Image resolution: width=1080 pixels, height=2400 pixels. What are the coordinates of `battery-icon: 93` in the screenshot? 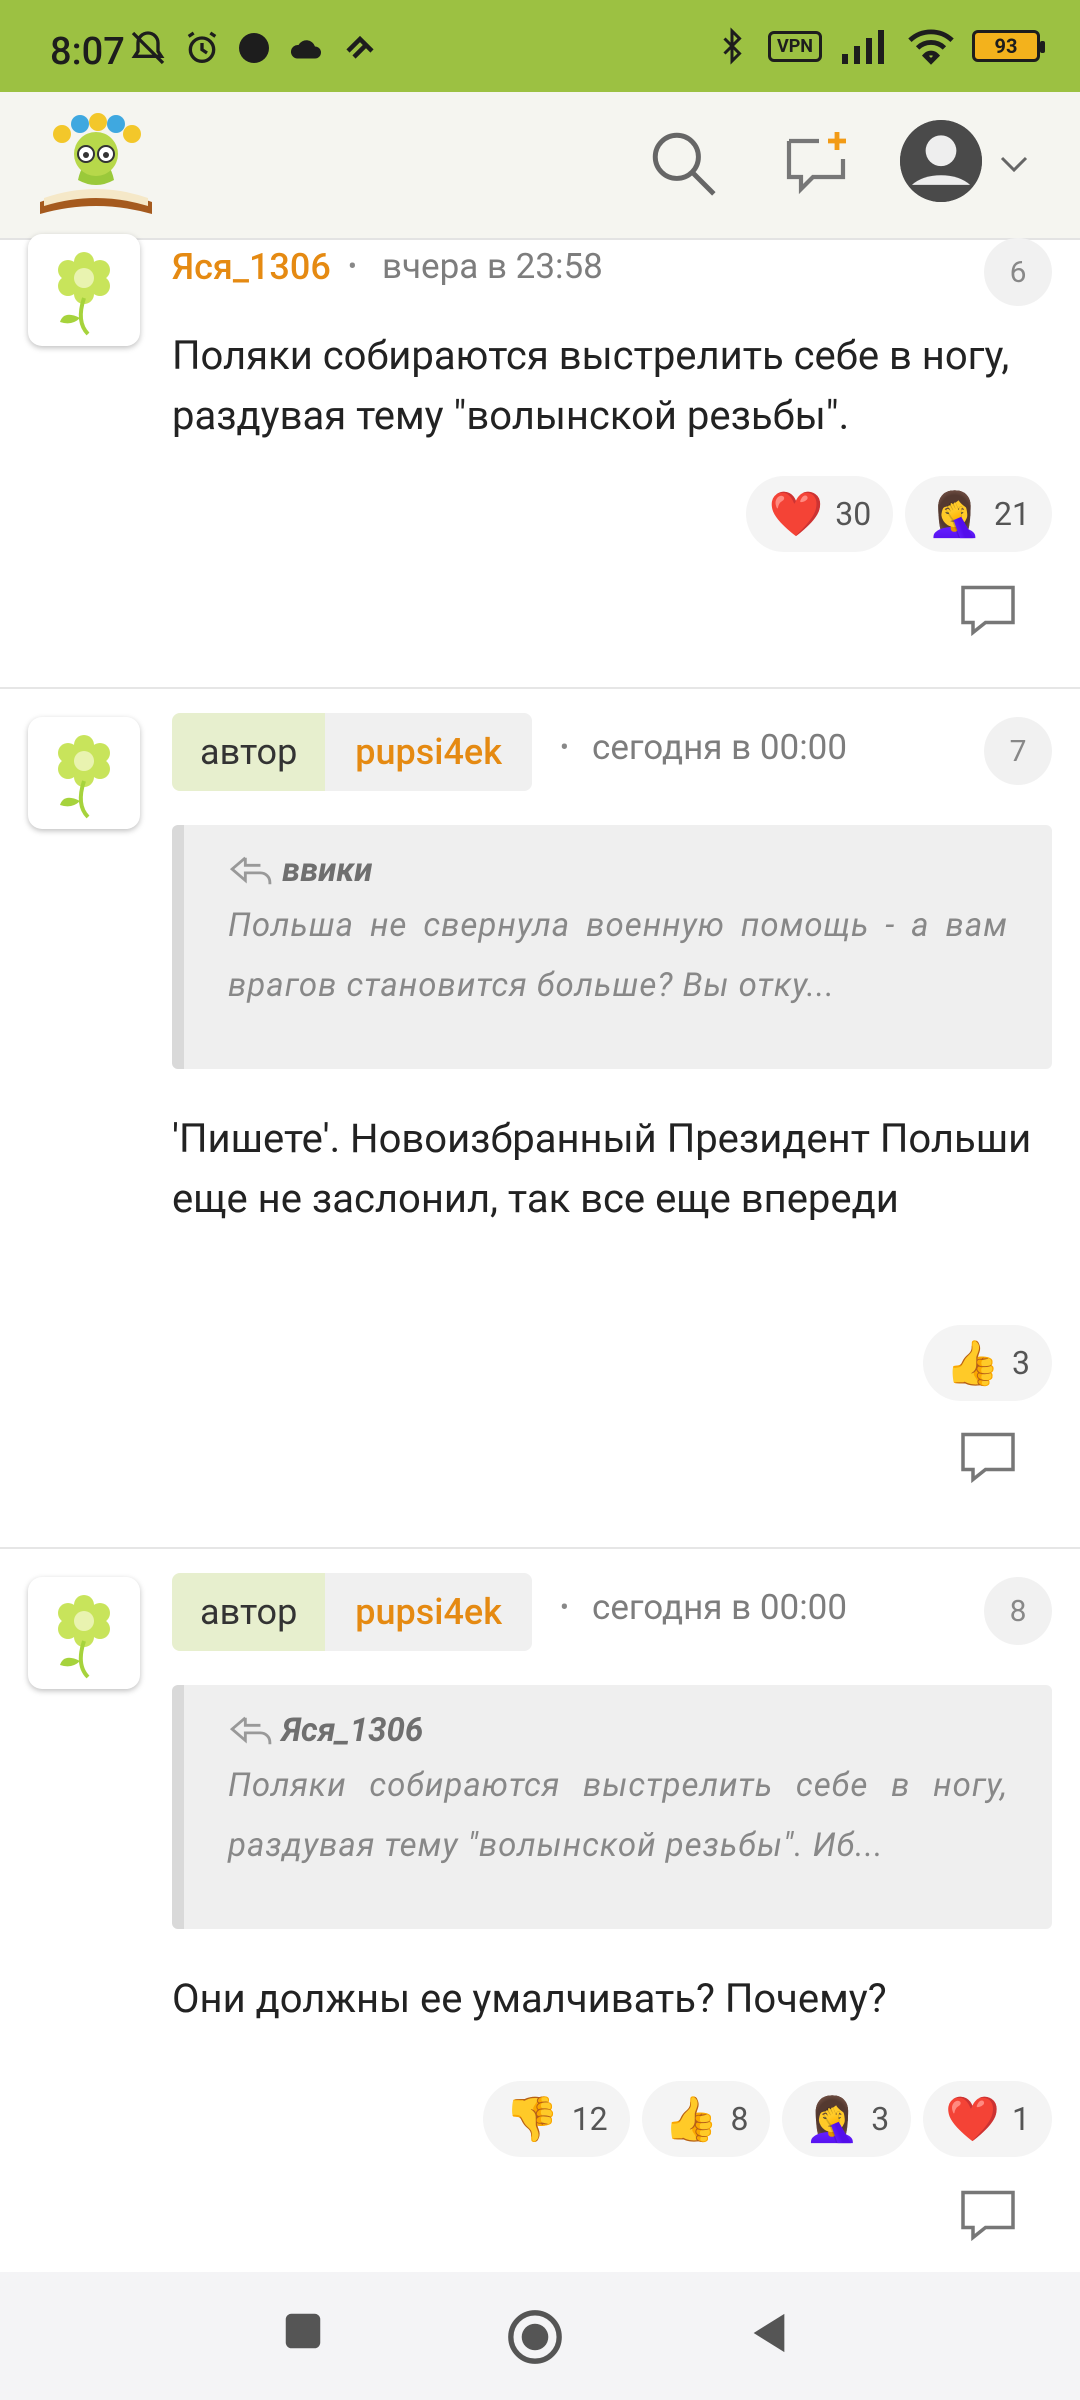 It's located at (1008, 46).